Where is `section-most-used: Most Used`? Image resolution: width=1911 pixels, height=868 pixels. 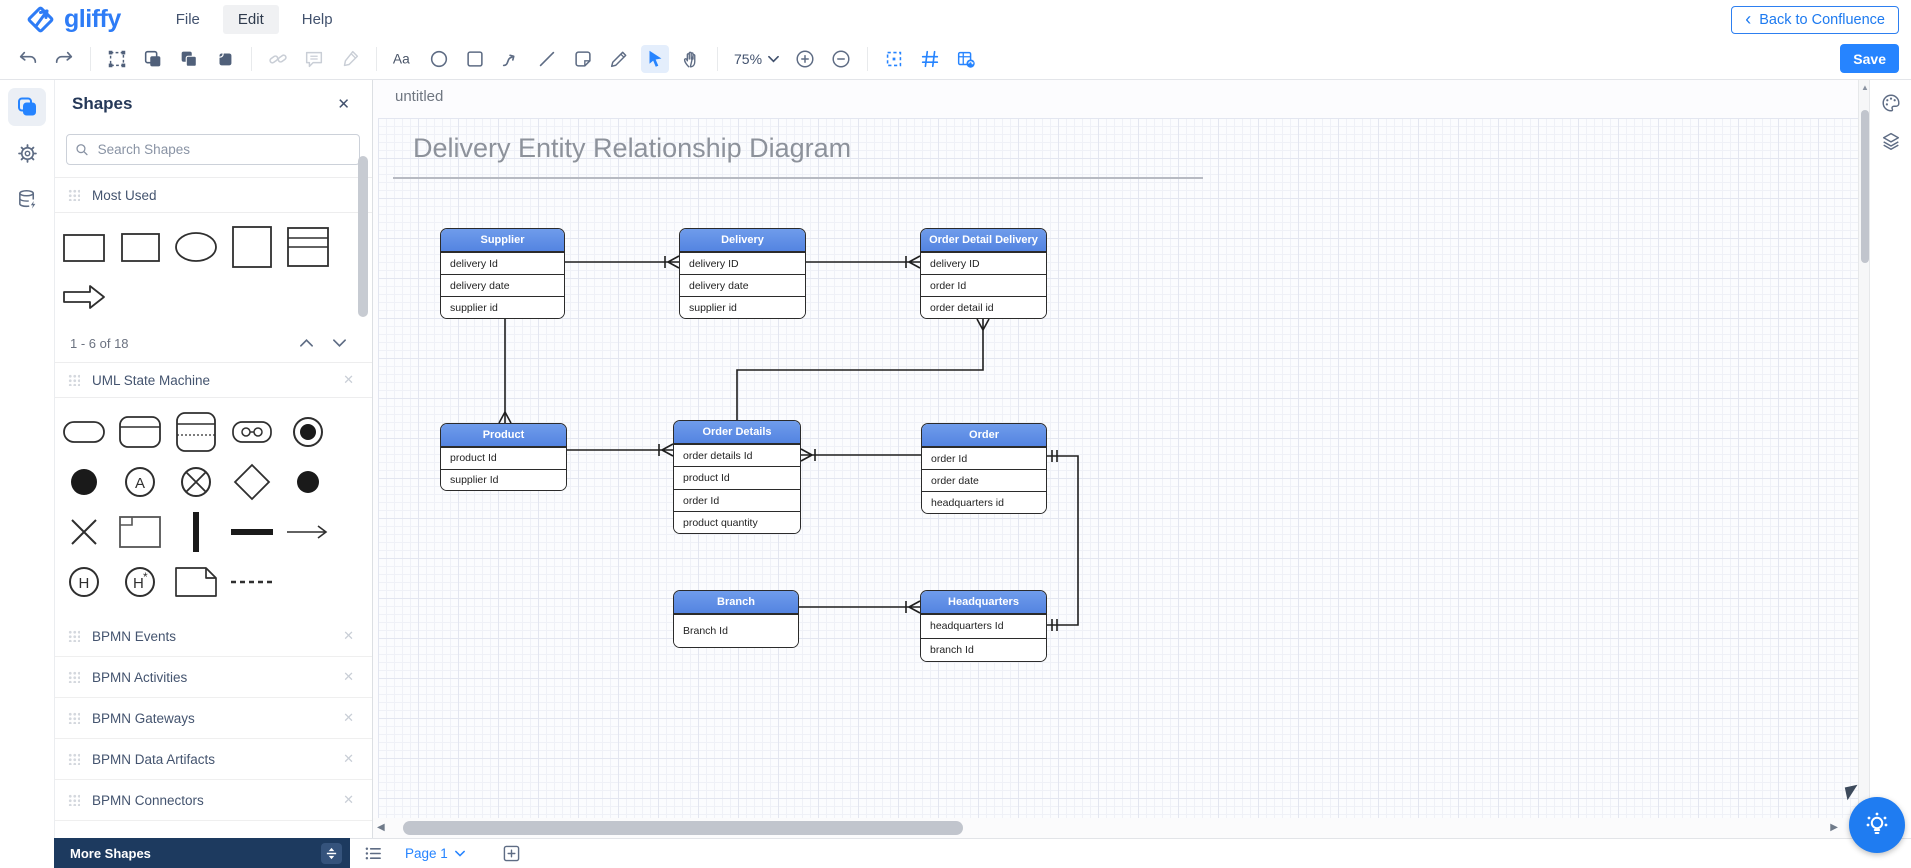
section-most-used: Most Used is located at coordinates (213, 195).